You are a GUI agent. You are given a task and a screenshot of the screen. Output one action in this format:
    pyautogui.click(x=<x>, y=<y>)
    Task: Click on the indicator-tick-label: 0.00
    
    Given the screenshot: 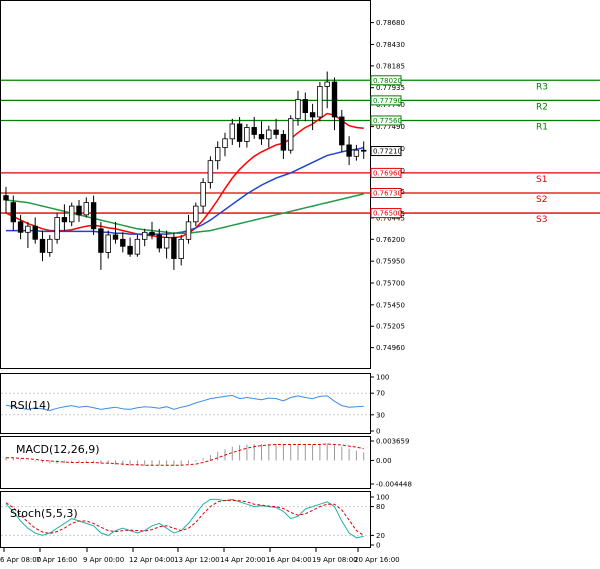 What is the action you would take?
    pyautogui.click(x=384, y=461)
    